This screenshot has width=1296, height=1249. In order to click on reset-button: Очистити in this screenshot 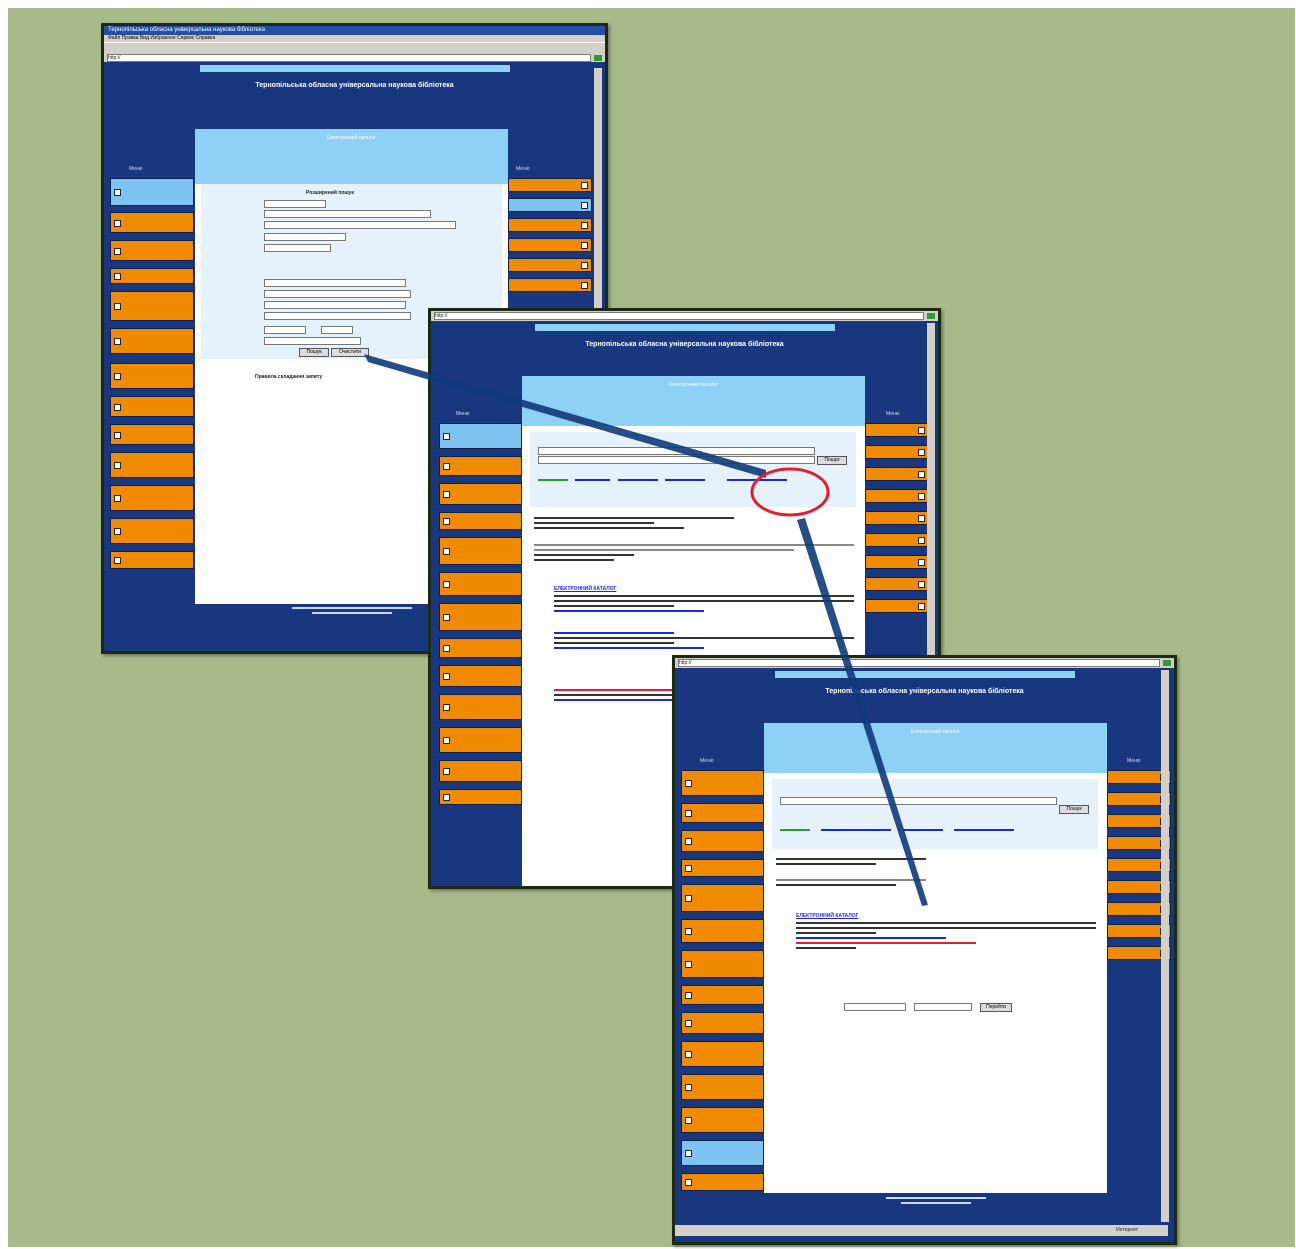, I will do `click(350, 352)`.